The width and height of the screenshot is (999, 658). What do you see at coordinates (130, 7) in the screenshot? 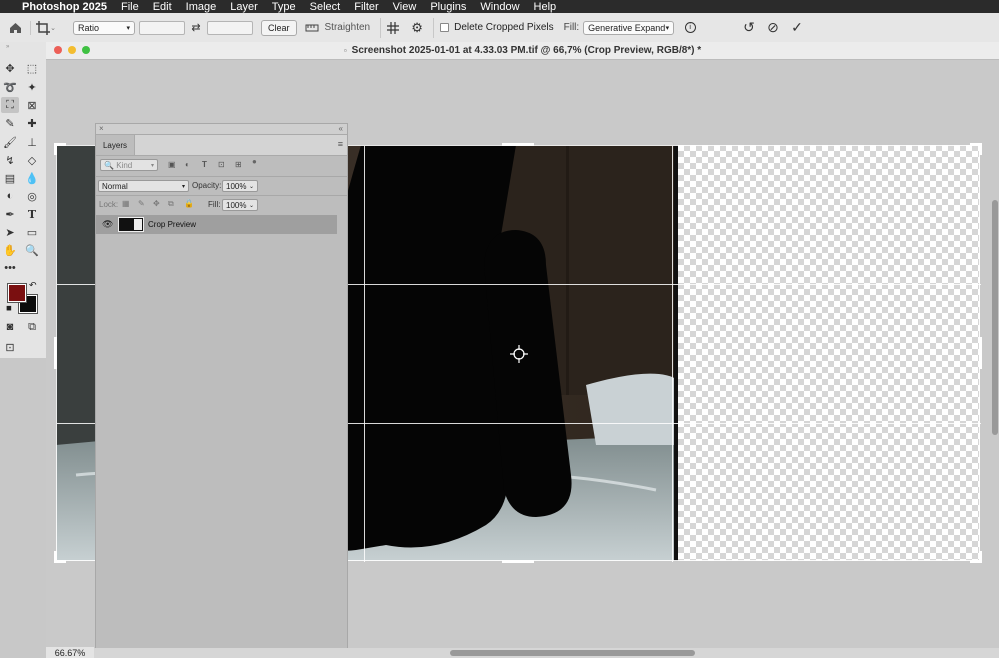
I see `menu-file: File` at bounding box center [130, 7].